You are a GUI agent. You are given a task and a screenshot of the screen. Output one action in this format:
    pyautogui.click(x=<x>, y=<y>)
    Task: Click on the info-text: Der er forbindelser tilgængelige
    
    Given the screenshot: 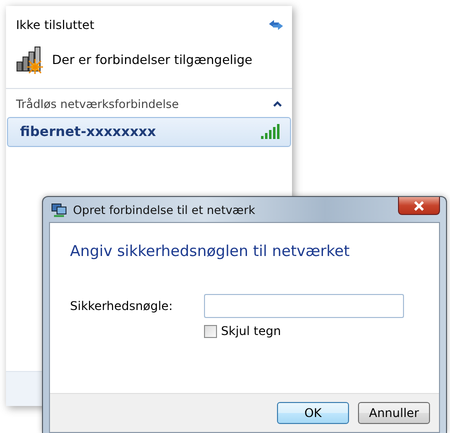 What is the action you would take?
    pyautogui.click(x=152, y=59)
    